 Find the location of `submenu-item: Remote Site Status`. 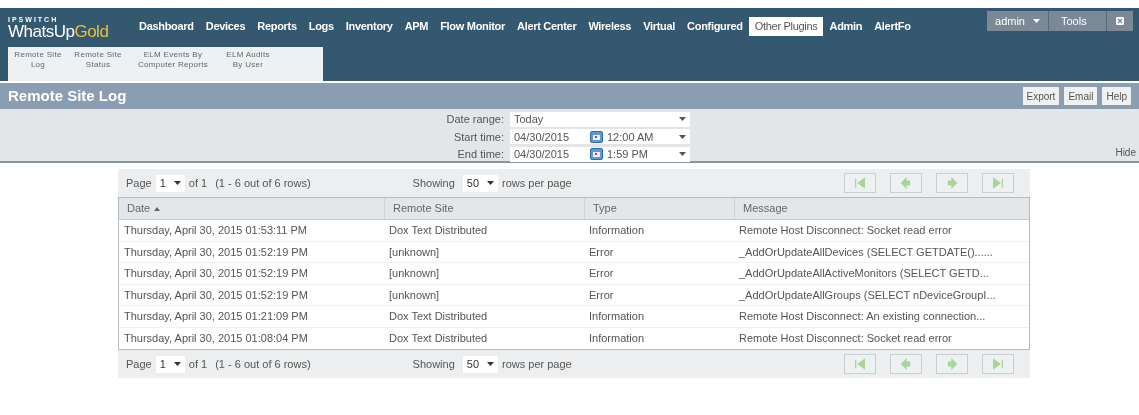

submenu-item: Remote Site Status is located at coordinates (98, 60).